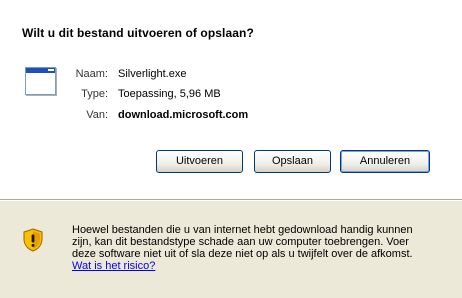 The width and height of the screenshot is (462, 298). What do you see at coordinates (385, 161) in the screenshot?
I see `cancel-button: Annuleren` at bounding box center [385, 161].